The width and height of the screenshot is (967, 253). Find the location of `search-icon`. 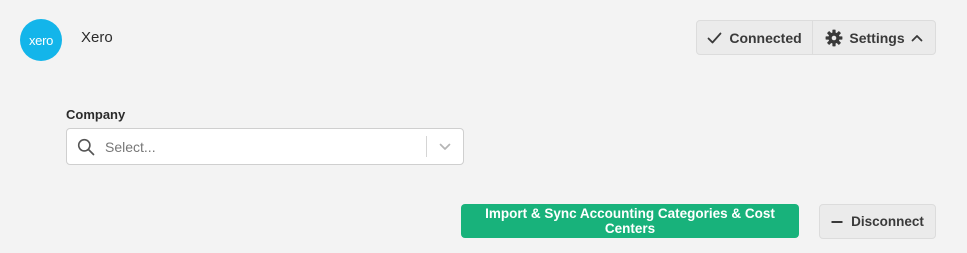

search-icon is located at coordinates (86, 147).